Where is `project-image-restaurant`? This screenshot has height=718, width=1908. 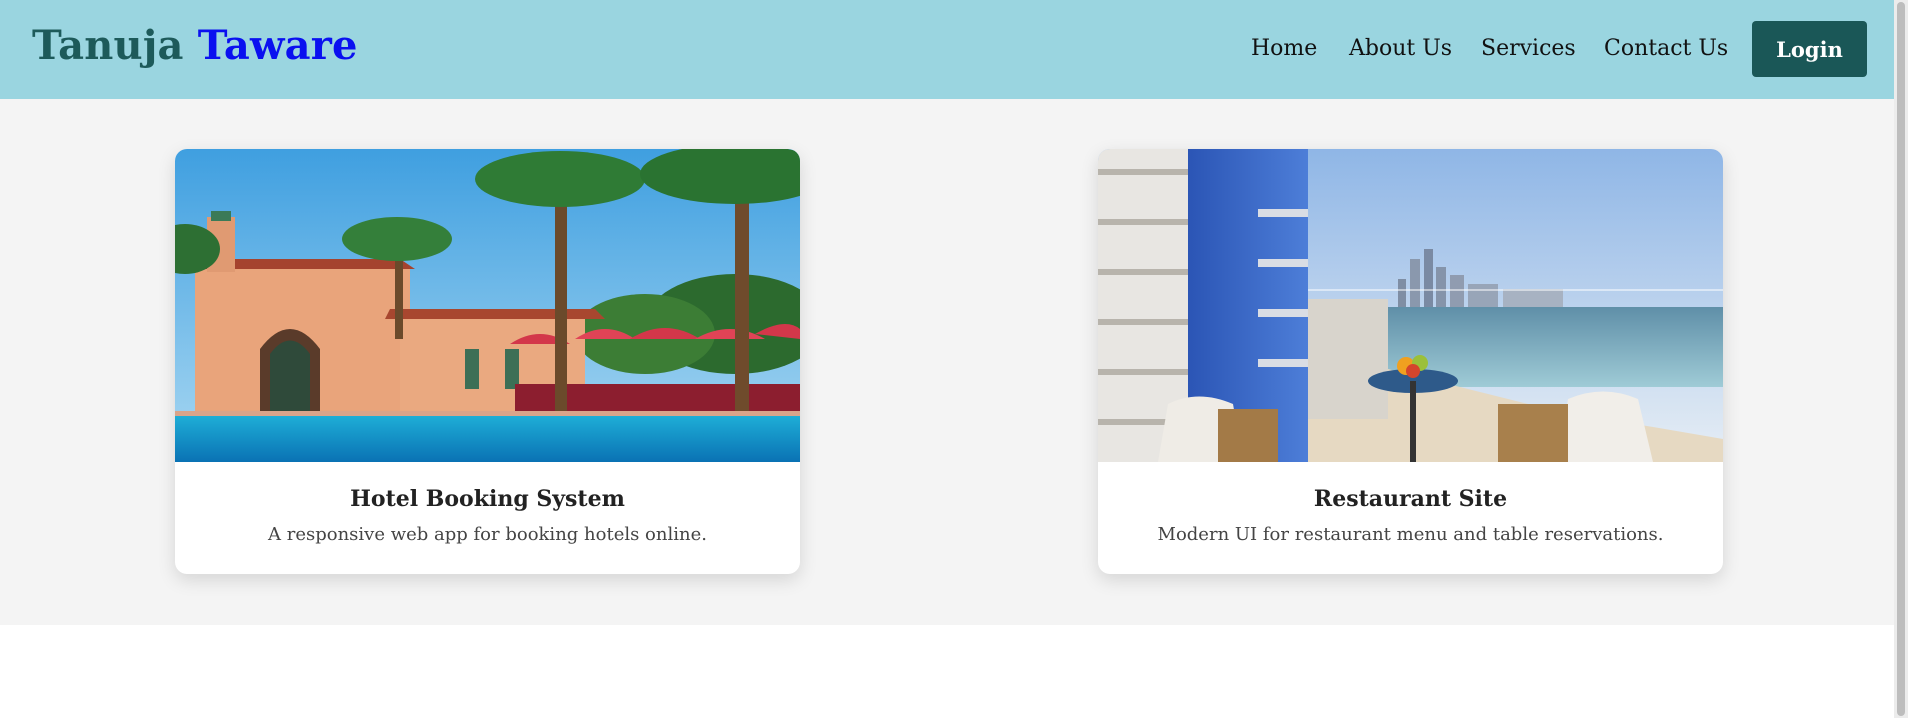
project-image-restaurant is located at coordinates (1410, 305).